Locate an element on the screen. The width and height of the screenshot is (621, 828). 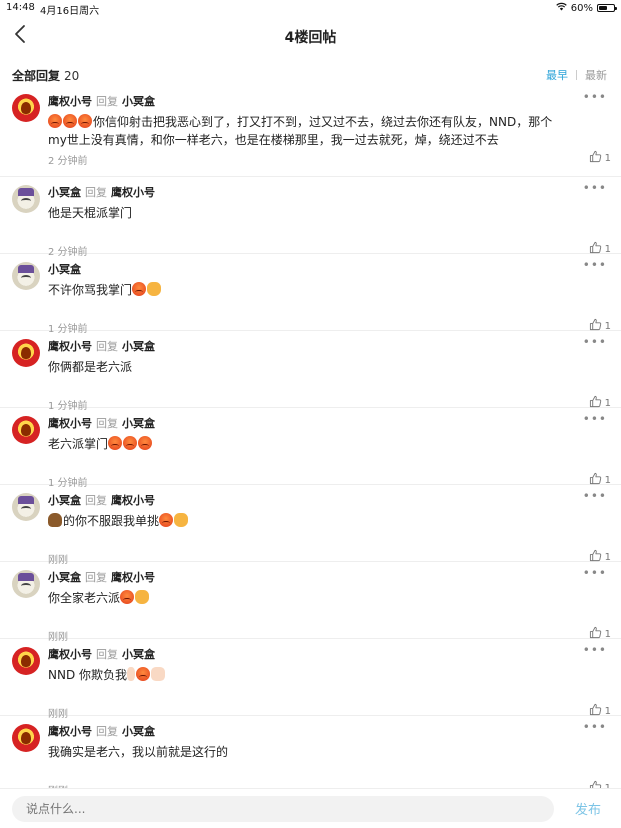
reply-item: 小冥盒 ••• 不许你骂我掌门 1 分钟前 1 is located at coordinates (310, 294).